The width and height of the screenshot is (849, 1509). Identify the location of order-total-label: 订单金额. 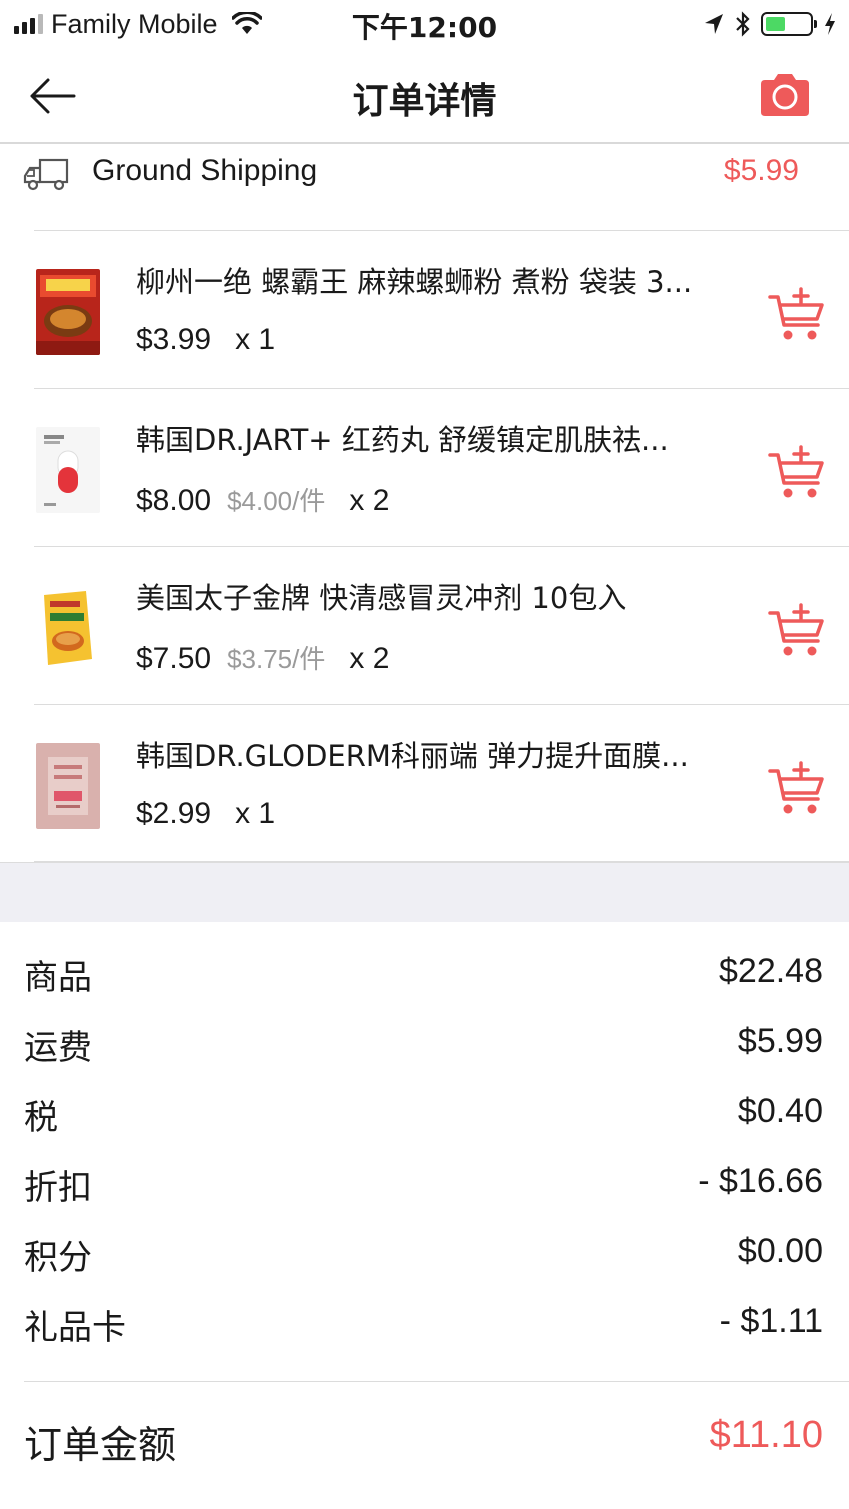
(100, 1445).